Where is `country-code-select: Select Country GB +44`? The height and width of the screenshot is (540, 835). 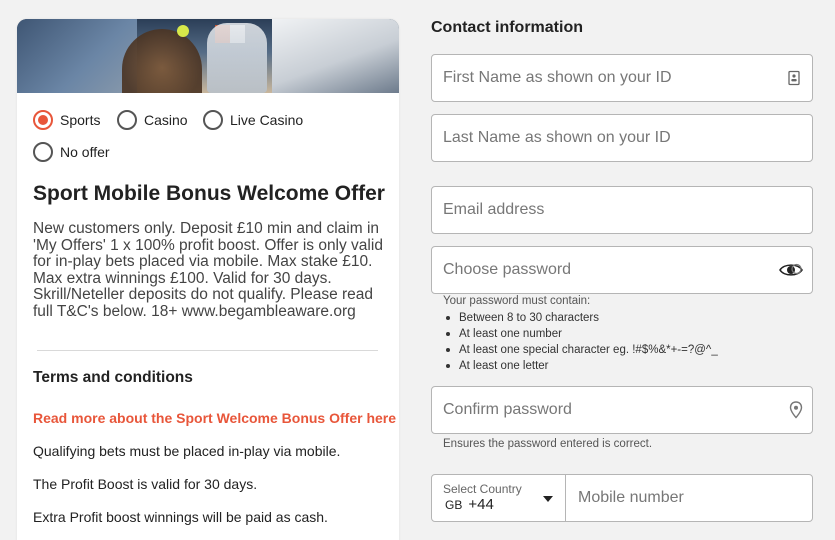
country-code-select: Select Country GB +44 is located at coordinates (499, 498).